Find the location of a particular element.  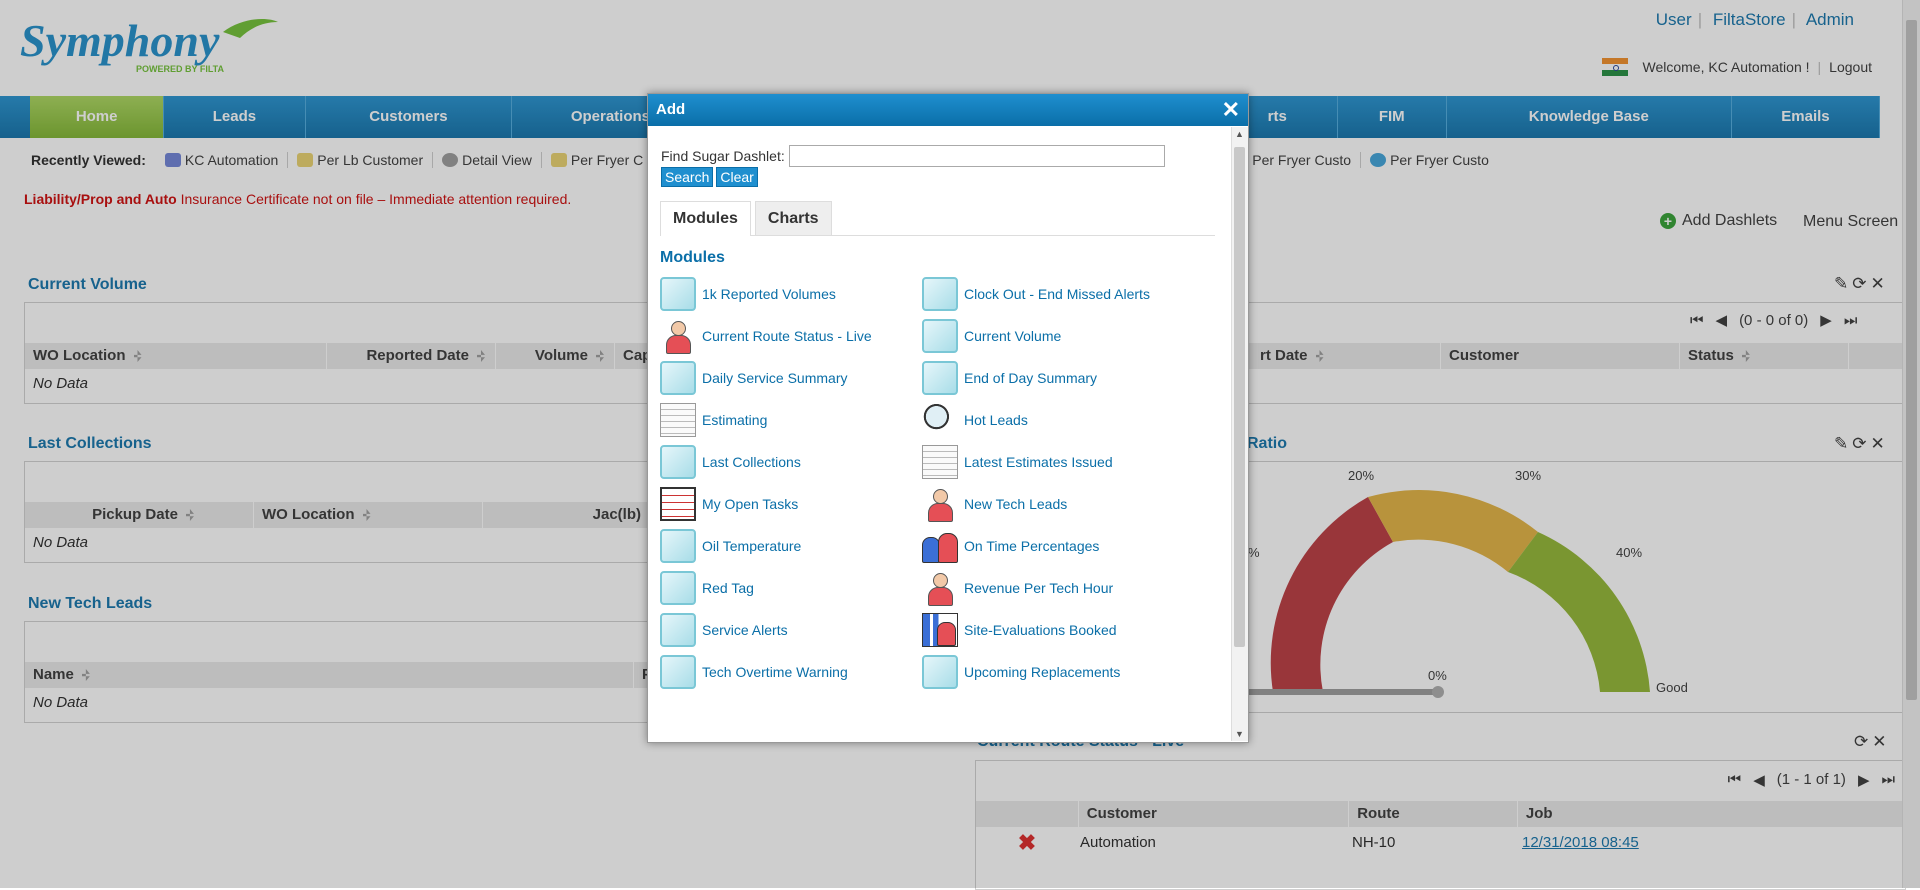

module-label: Revenue Per Tech Hour is located at coordinates (1038, 588).